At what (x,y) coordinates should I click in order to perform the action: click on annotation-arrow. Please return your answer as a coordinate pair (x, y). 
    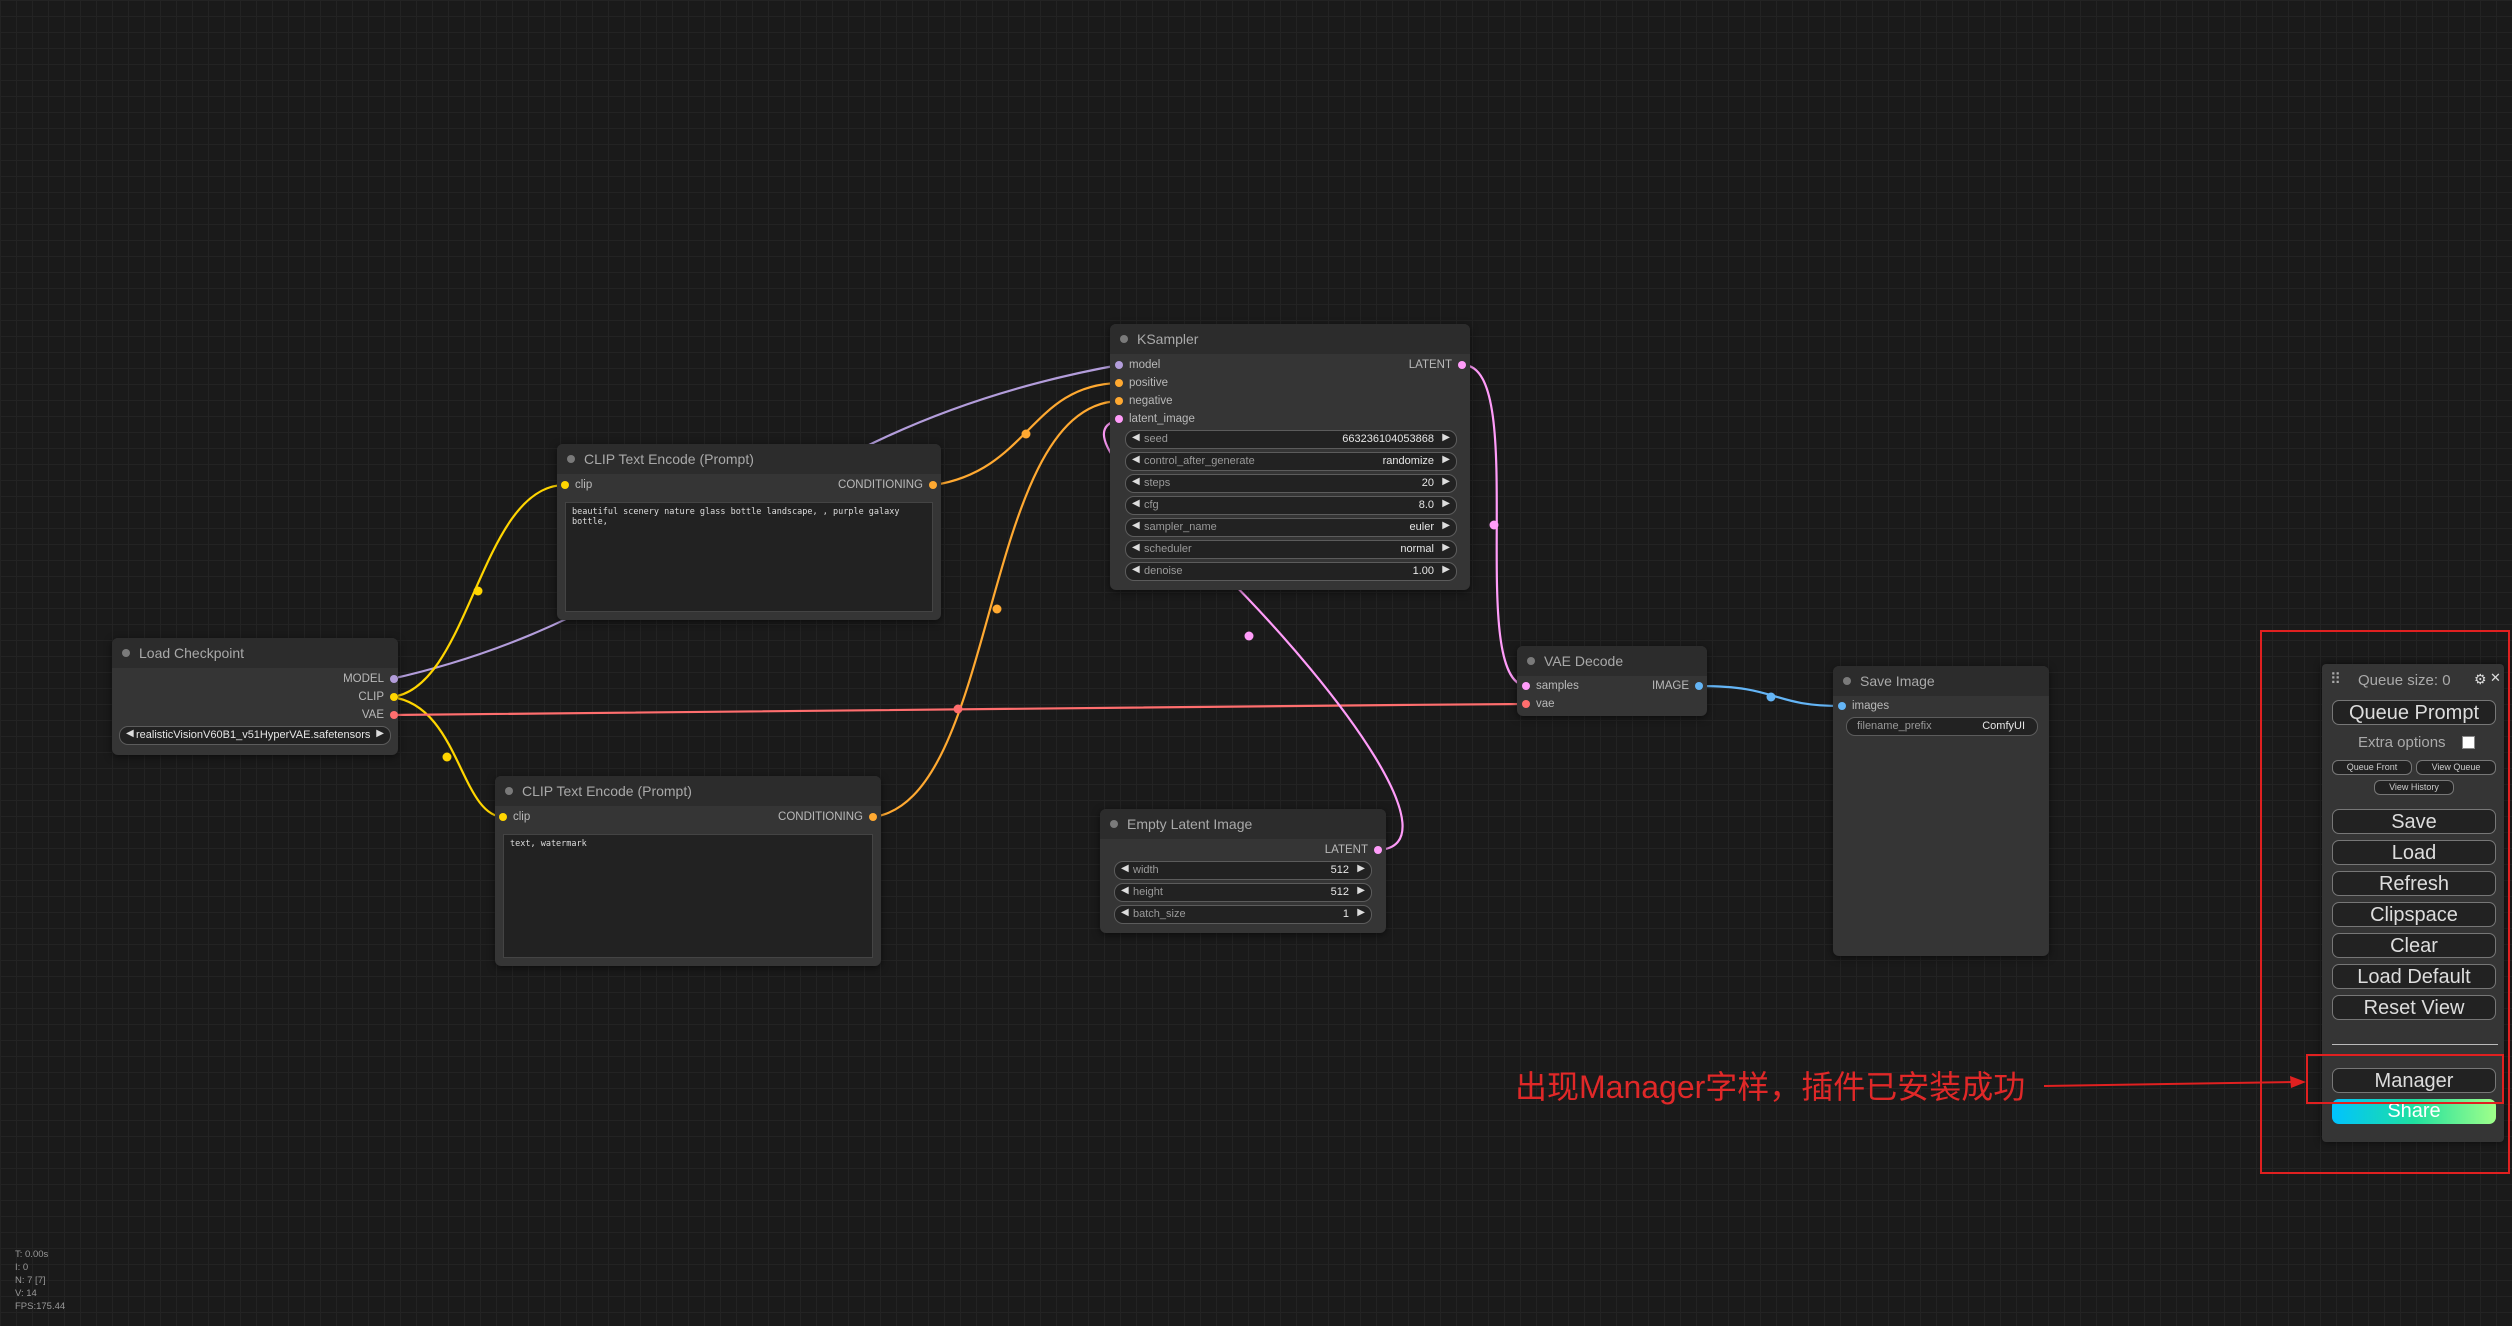
    Looking at the image, I should click on (2174, 1082).